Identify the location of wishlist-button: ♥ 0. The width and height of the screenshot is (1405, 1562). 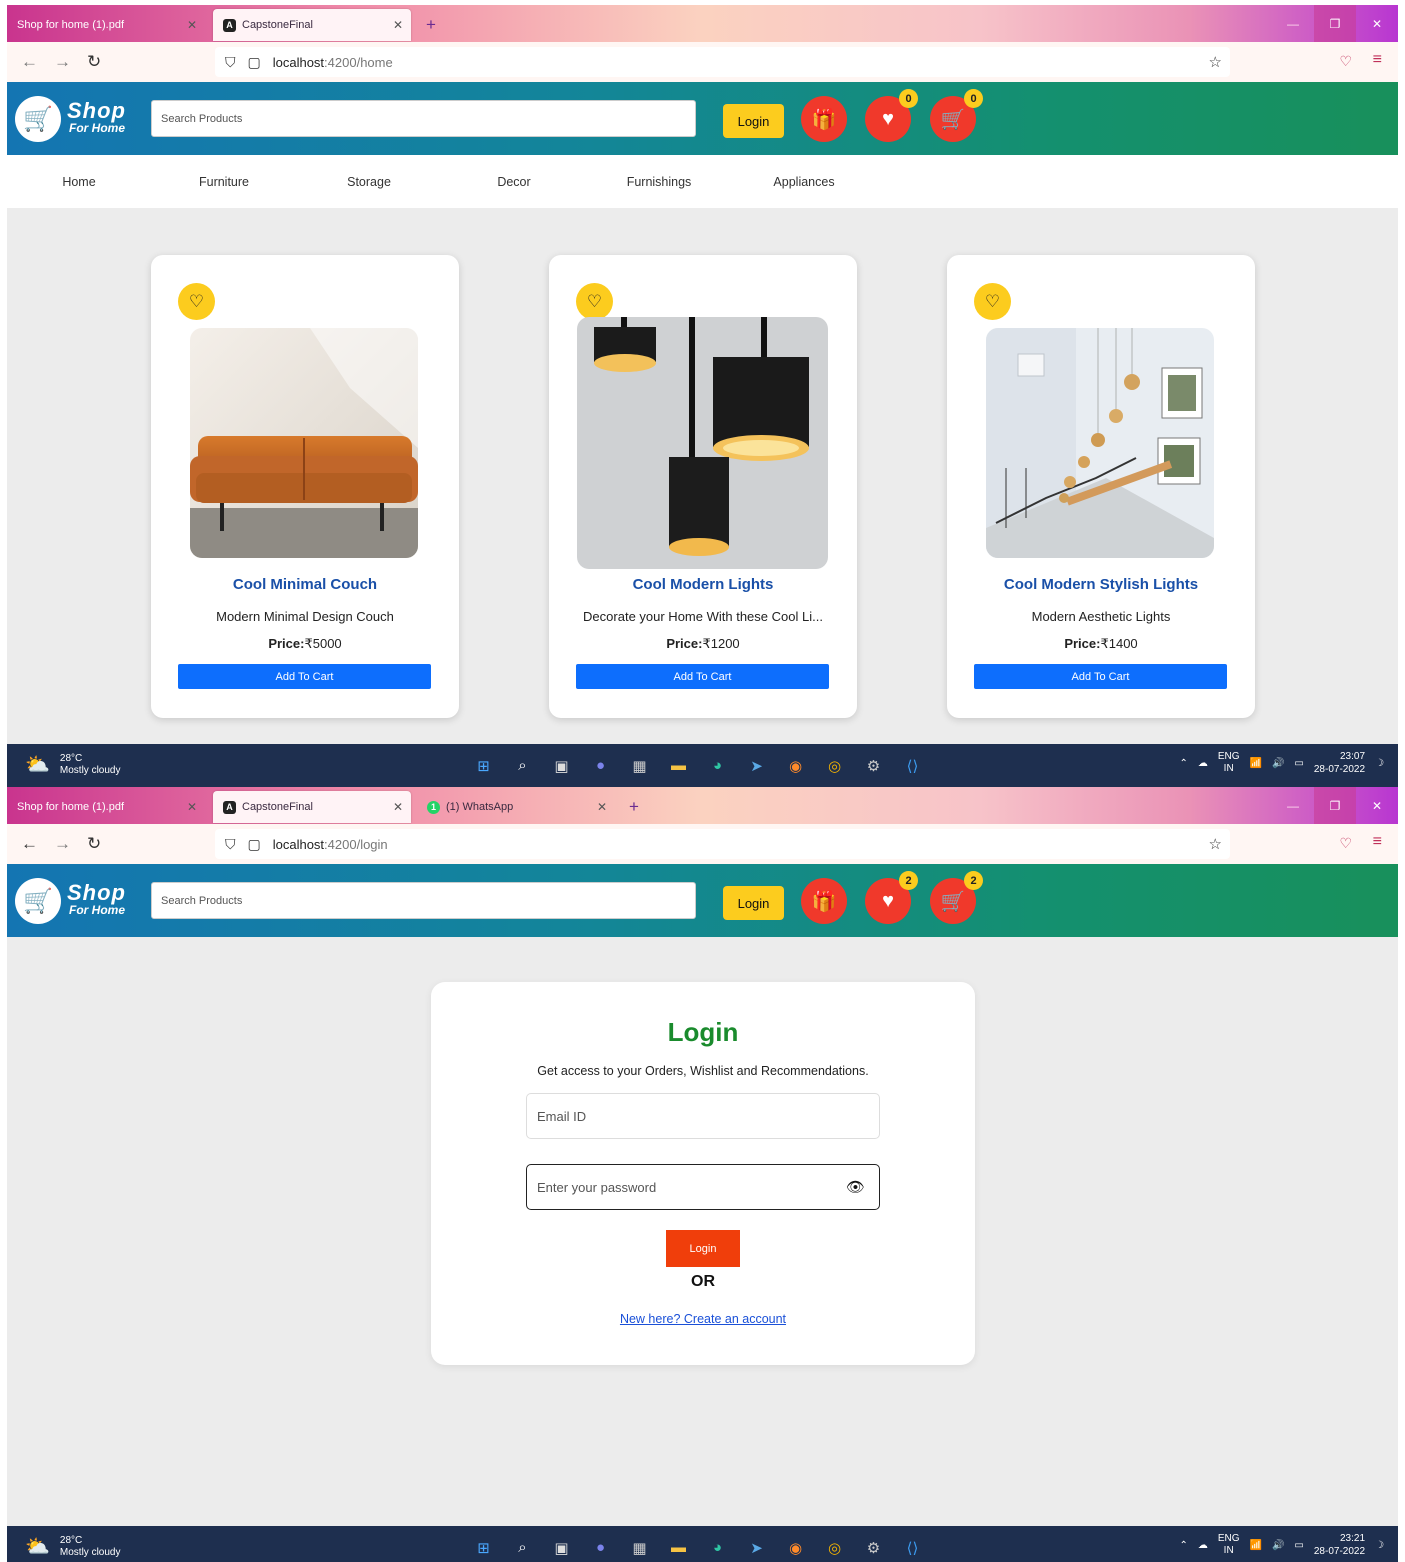
(891, 115).